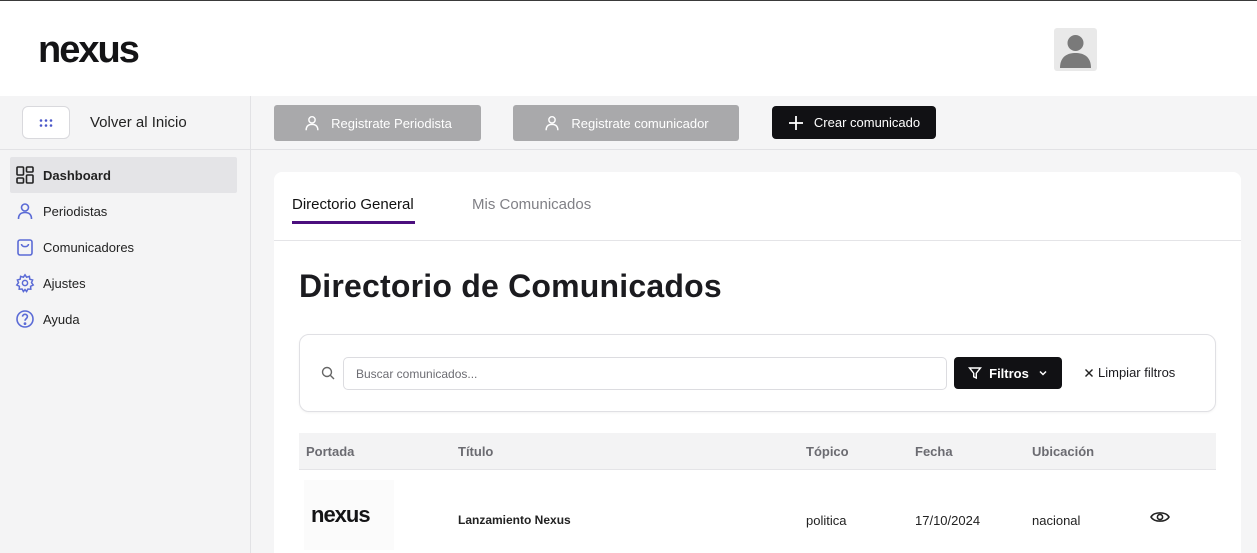 Image resolution: width=1257 pixels, height=553 pixels. I want to click on close-icon, so click(1089, 372).